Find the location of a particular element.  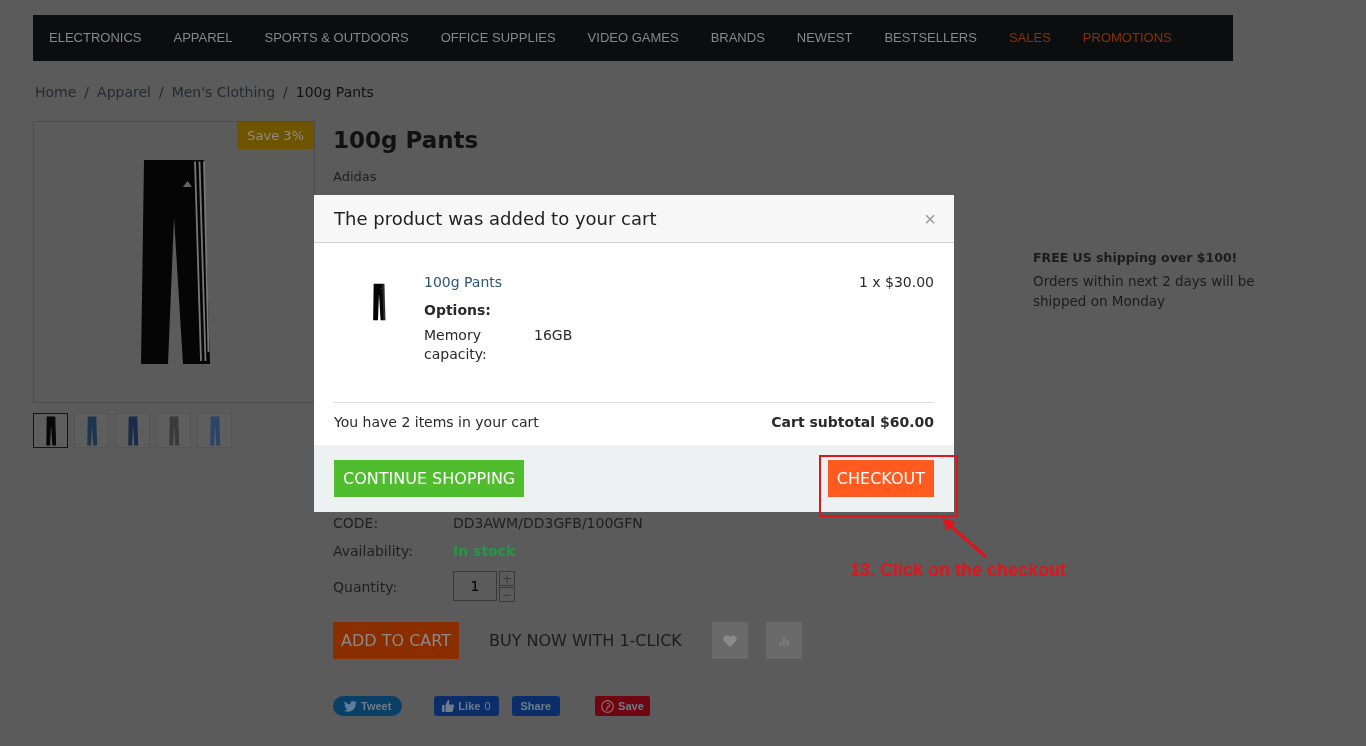

nav-link: APPAREL is located at coordinates (203, 38).